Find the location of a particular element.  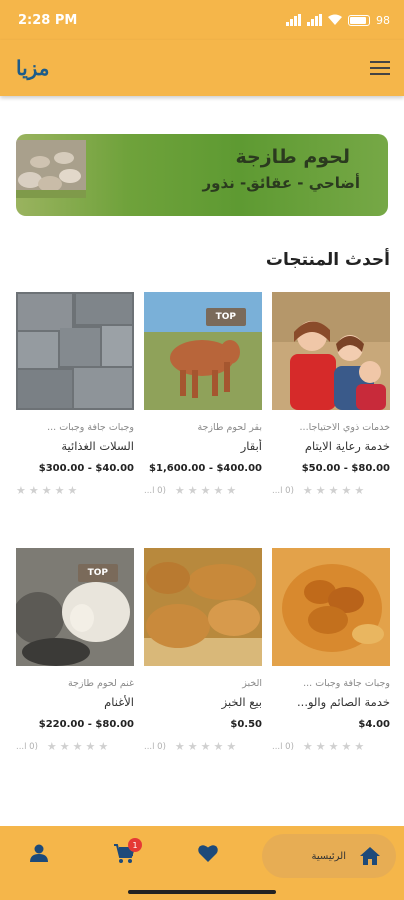

promo-banner: لحوم طازجة أضاحي - عقائق- نذور is located at coordinates (202, 175).